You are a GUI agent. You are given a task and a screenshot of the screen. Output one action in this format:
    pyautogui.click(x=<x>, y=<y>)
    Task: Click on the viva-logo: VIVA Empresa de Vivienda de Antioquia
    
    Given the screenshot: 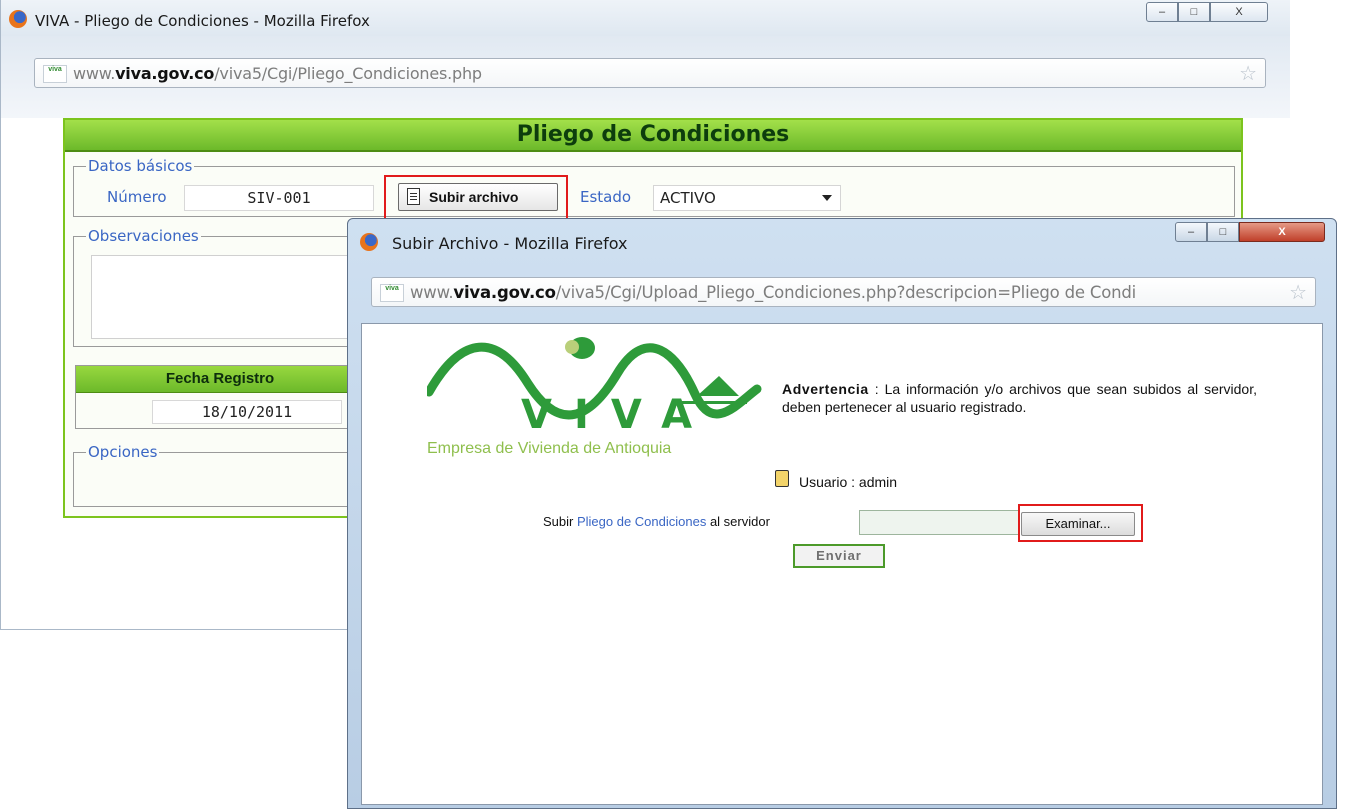 What is the action you would take?
    pyautogui.click(x=600, y=399)
    